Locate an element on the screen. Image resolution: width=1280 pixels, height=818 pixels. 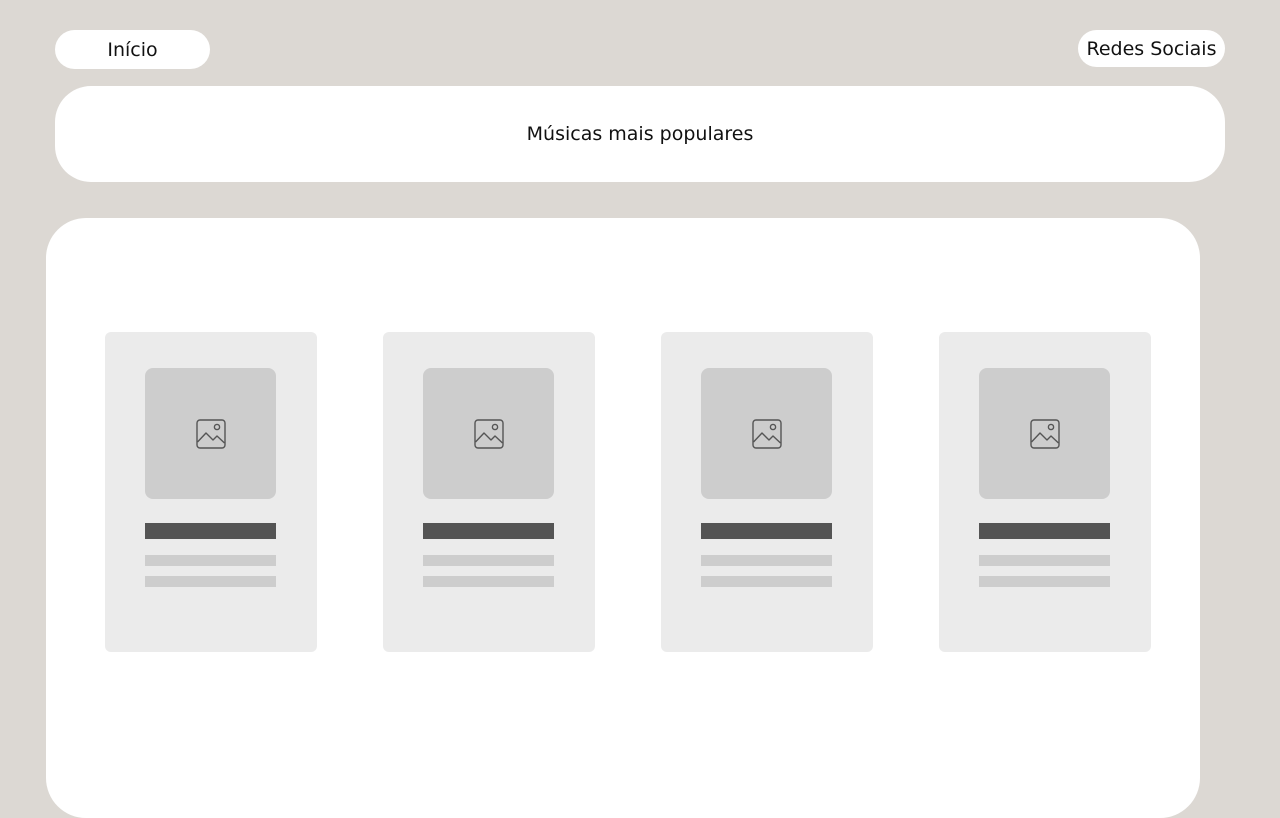
social-networks-button-label: Redes Sociais is located at coordinates (1151, 48).